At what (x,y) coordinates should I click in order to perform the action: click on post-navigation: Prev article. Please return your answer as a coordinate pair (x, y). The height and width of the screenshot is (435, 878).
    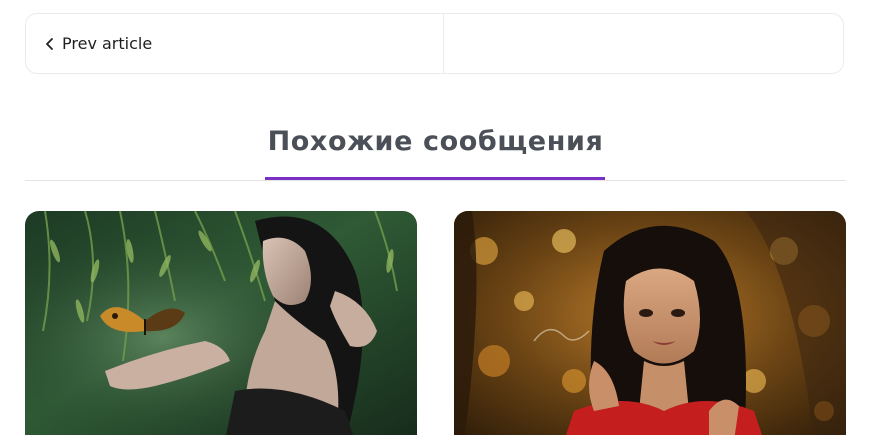
    Looking at the image, I should click on (434, 43).